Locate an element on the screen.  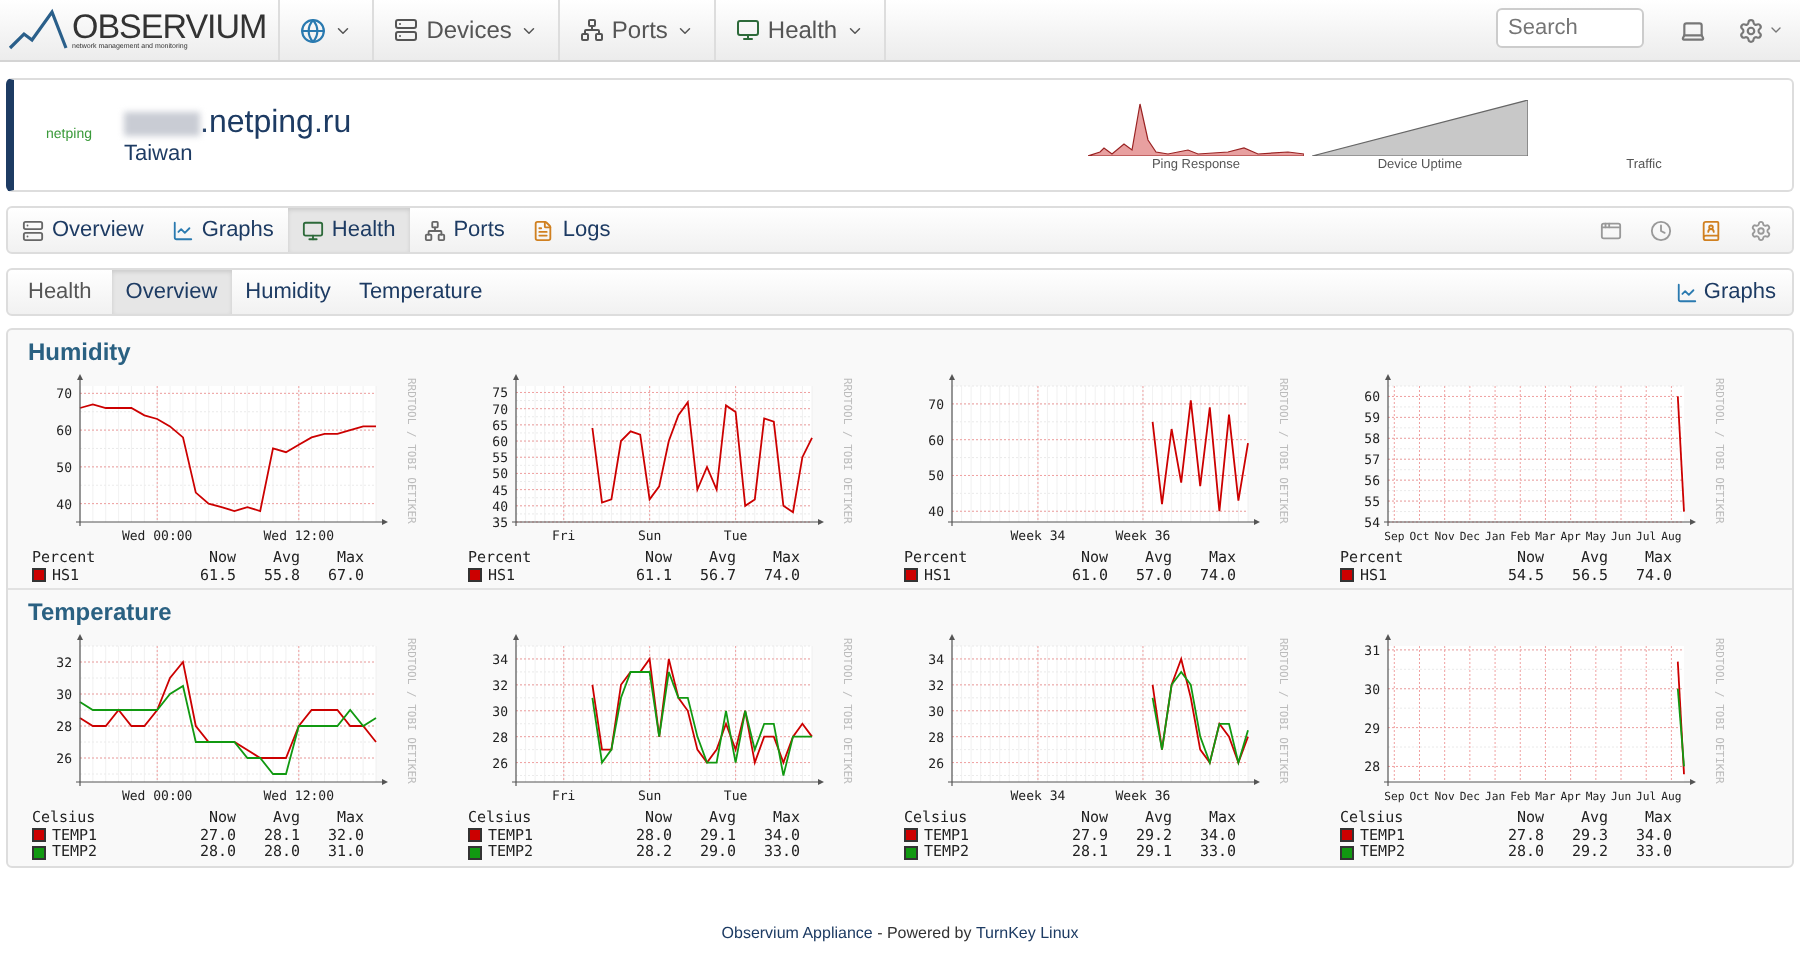
subnav-tab: Temperature is located at coordinates (420, 292).